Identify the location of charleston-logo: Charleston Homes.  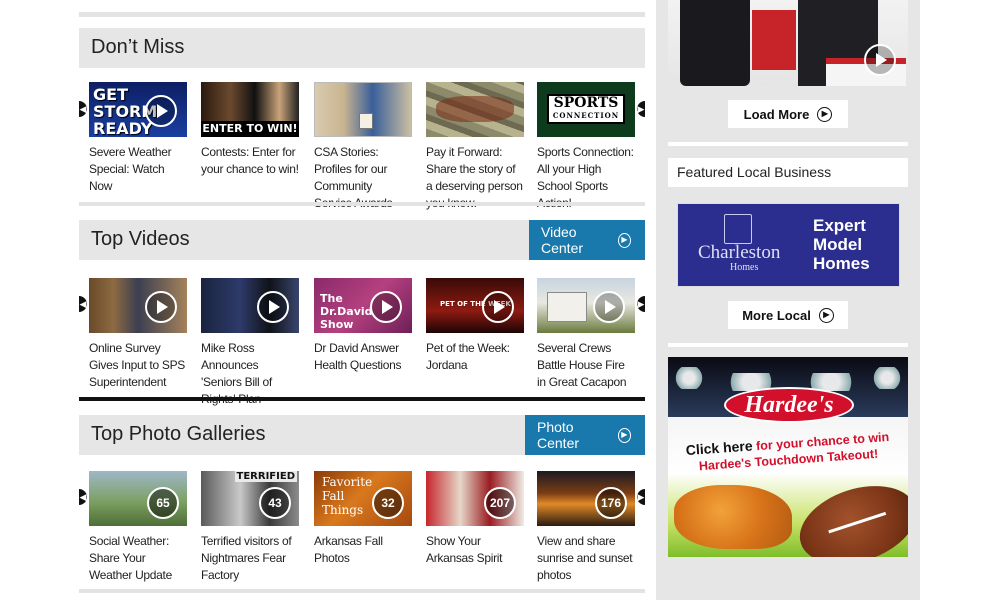
(743, 245).